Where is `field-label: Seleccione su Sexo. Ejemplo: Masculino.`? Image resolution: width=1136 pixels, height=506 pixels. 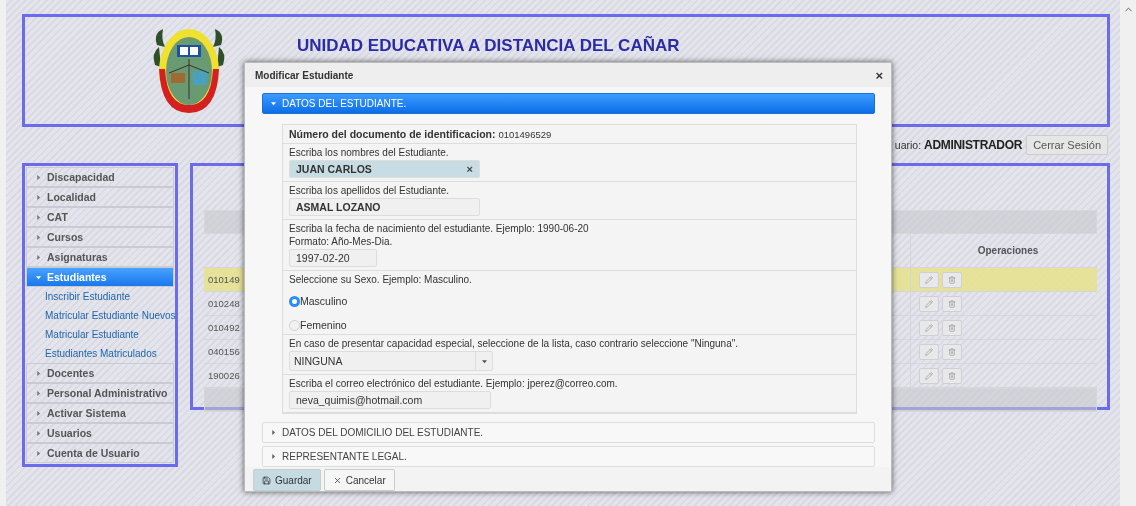 field-label: Seleccione su Sexo. Ejemplo: Masculino. is located at coordinates (380, 279).